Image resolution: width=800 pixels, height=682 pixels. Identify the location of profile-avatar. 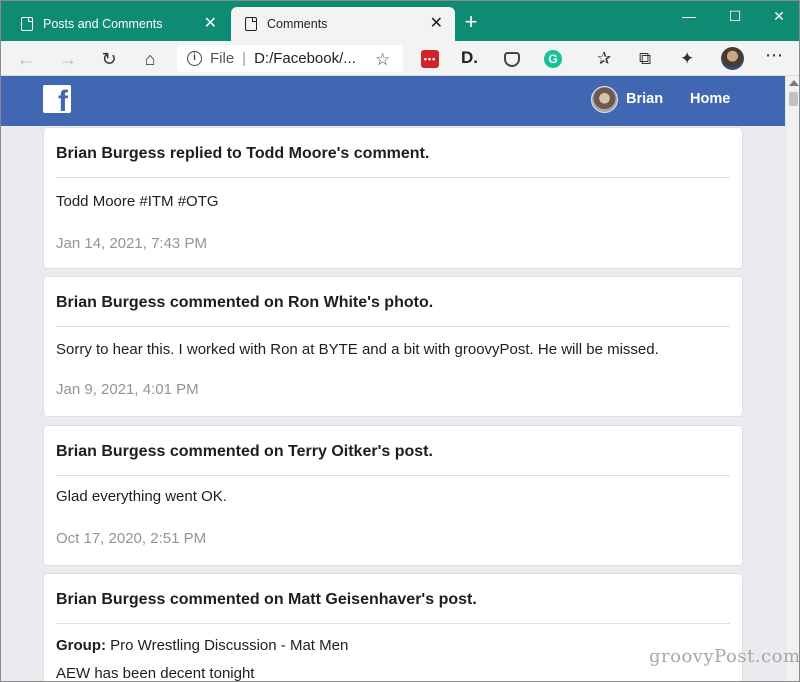
(732, 58).